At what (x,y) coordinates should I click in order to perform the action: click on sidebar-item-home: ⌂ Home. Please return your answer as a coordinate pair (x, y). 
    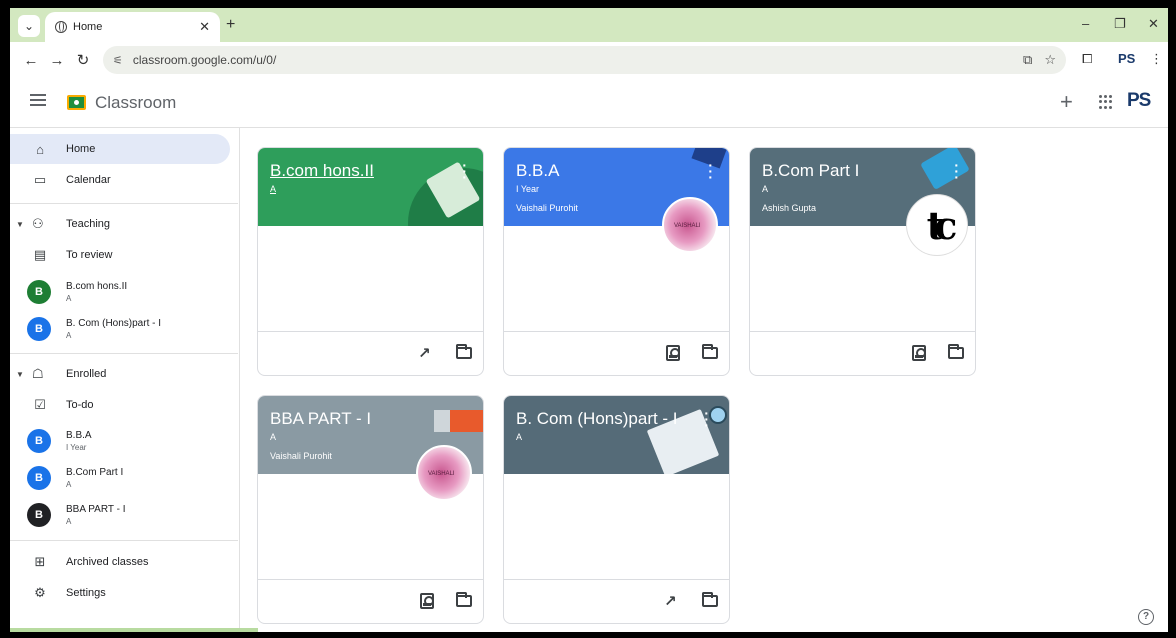
    Looking at the image, I should click on (120, 149).